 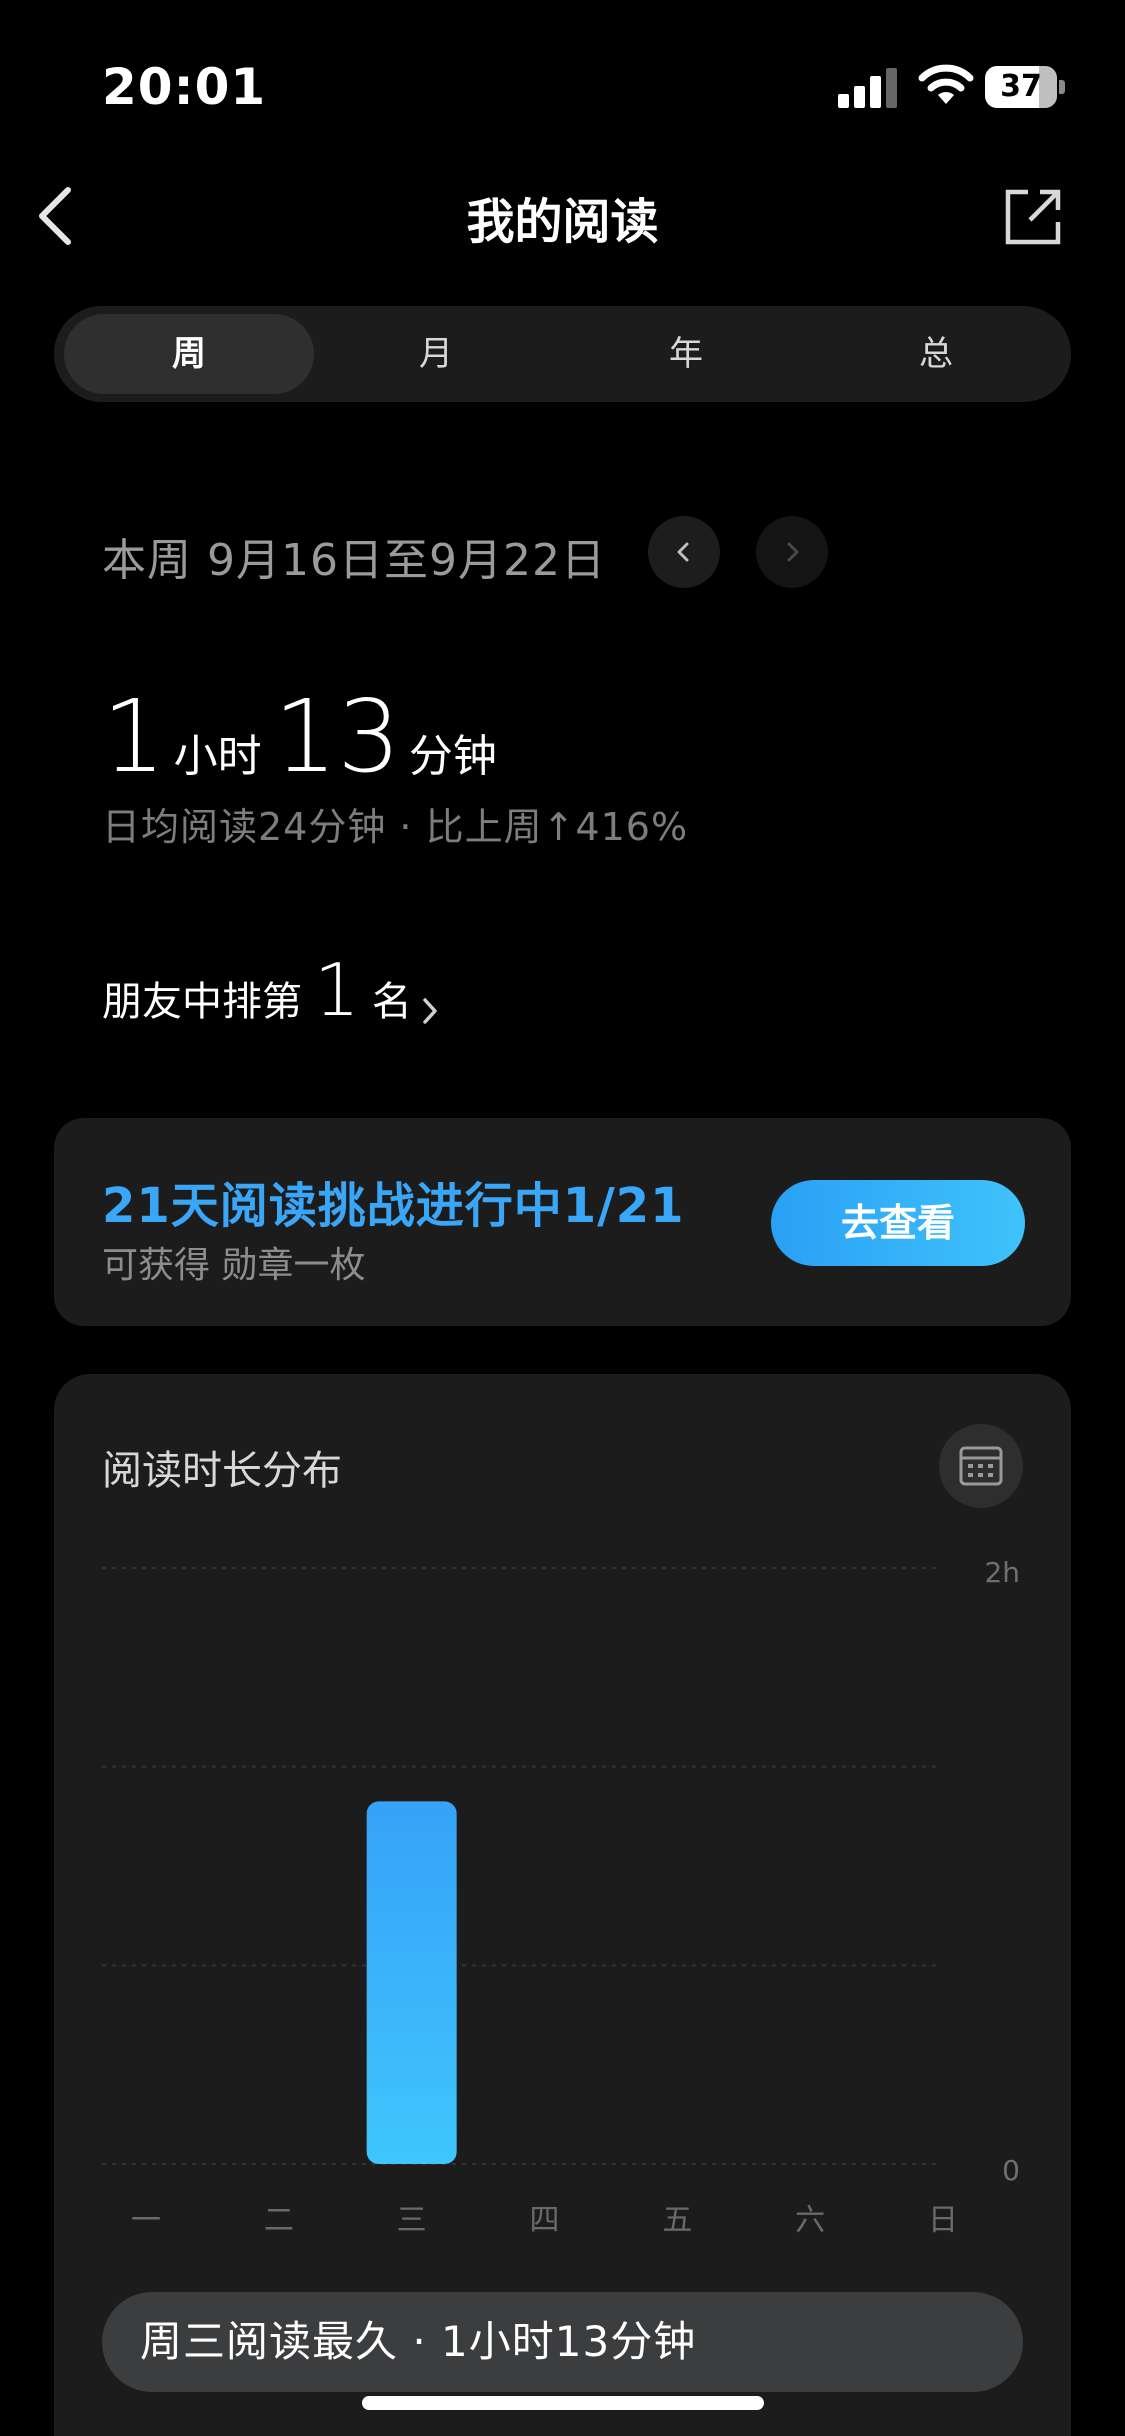 I want to click on period-tabs: 周 月 年 总, so click(x=562, y=354).